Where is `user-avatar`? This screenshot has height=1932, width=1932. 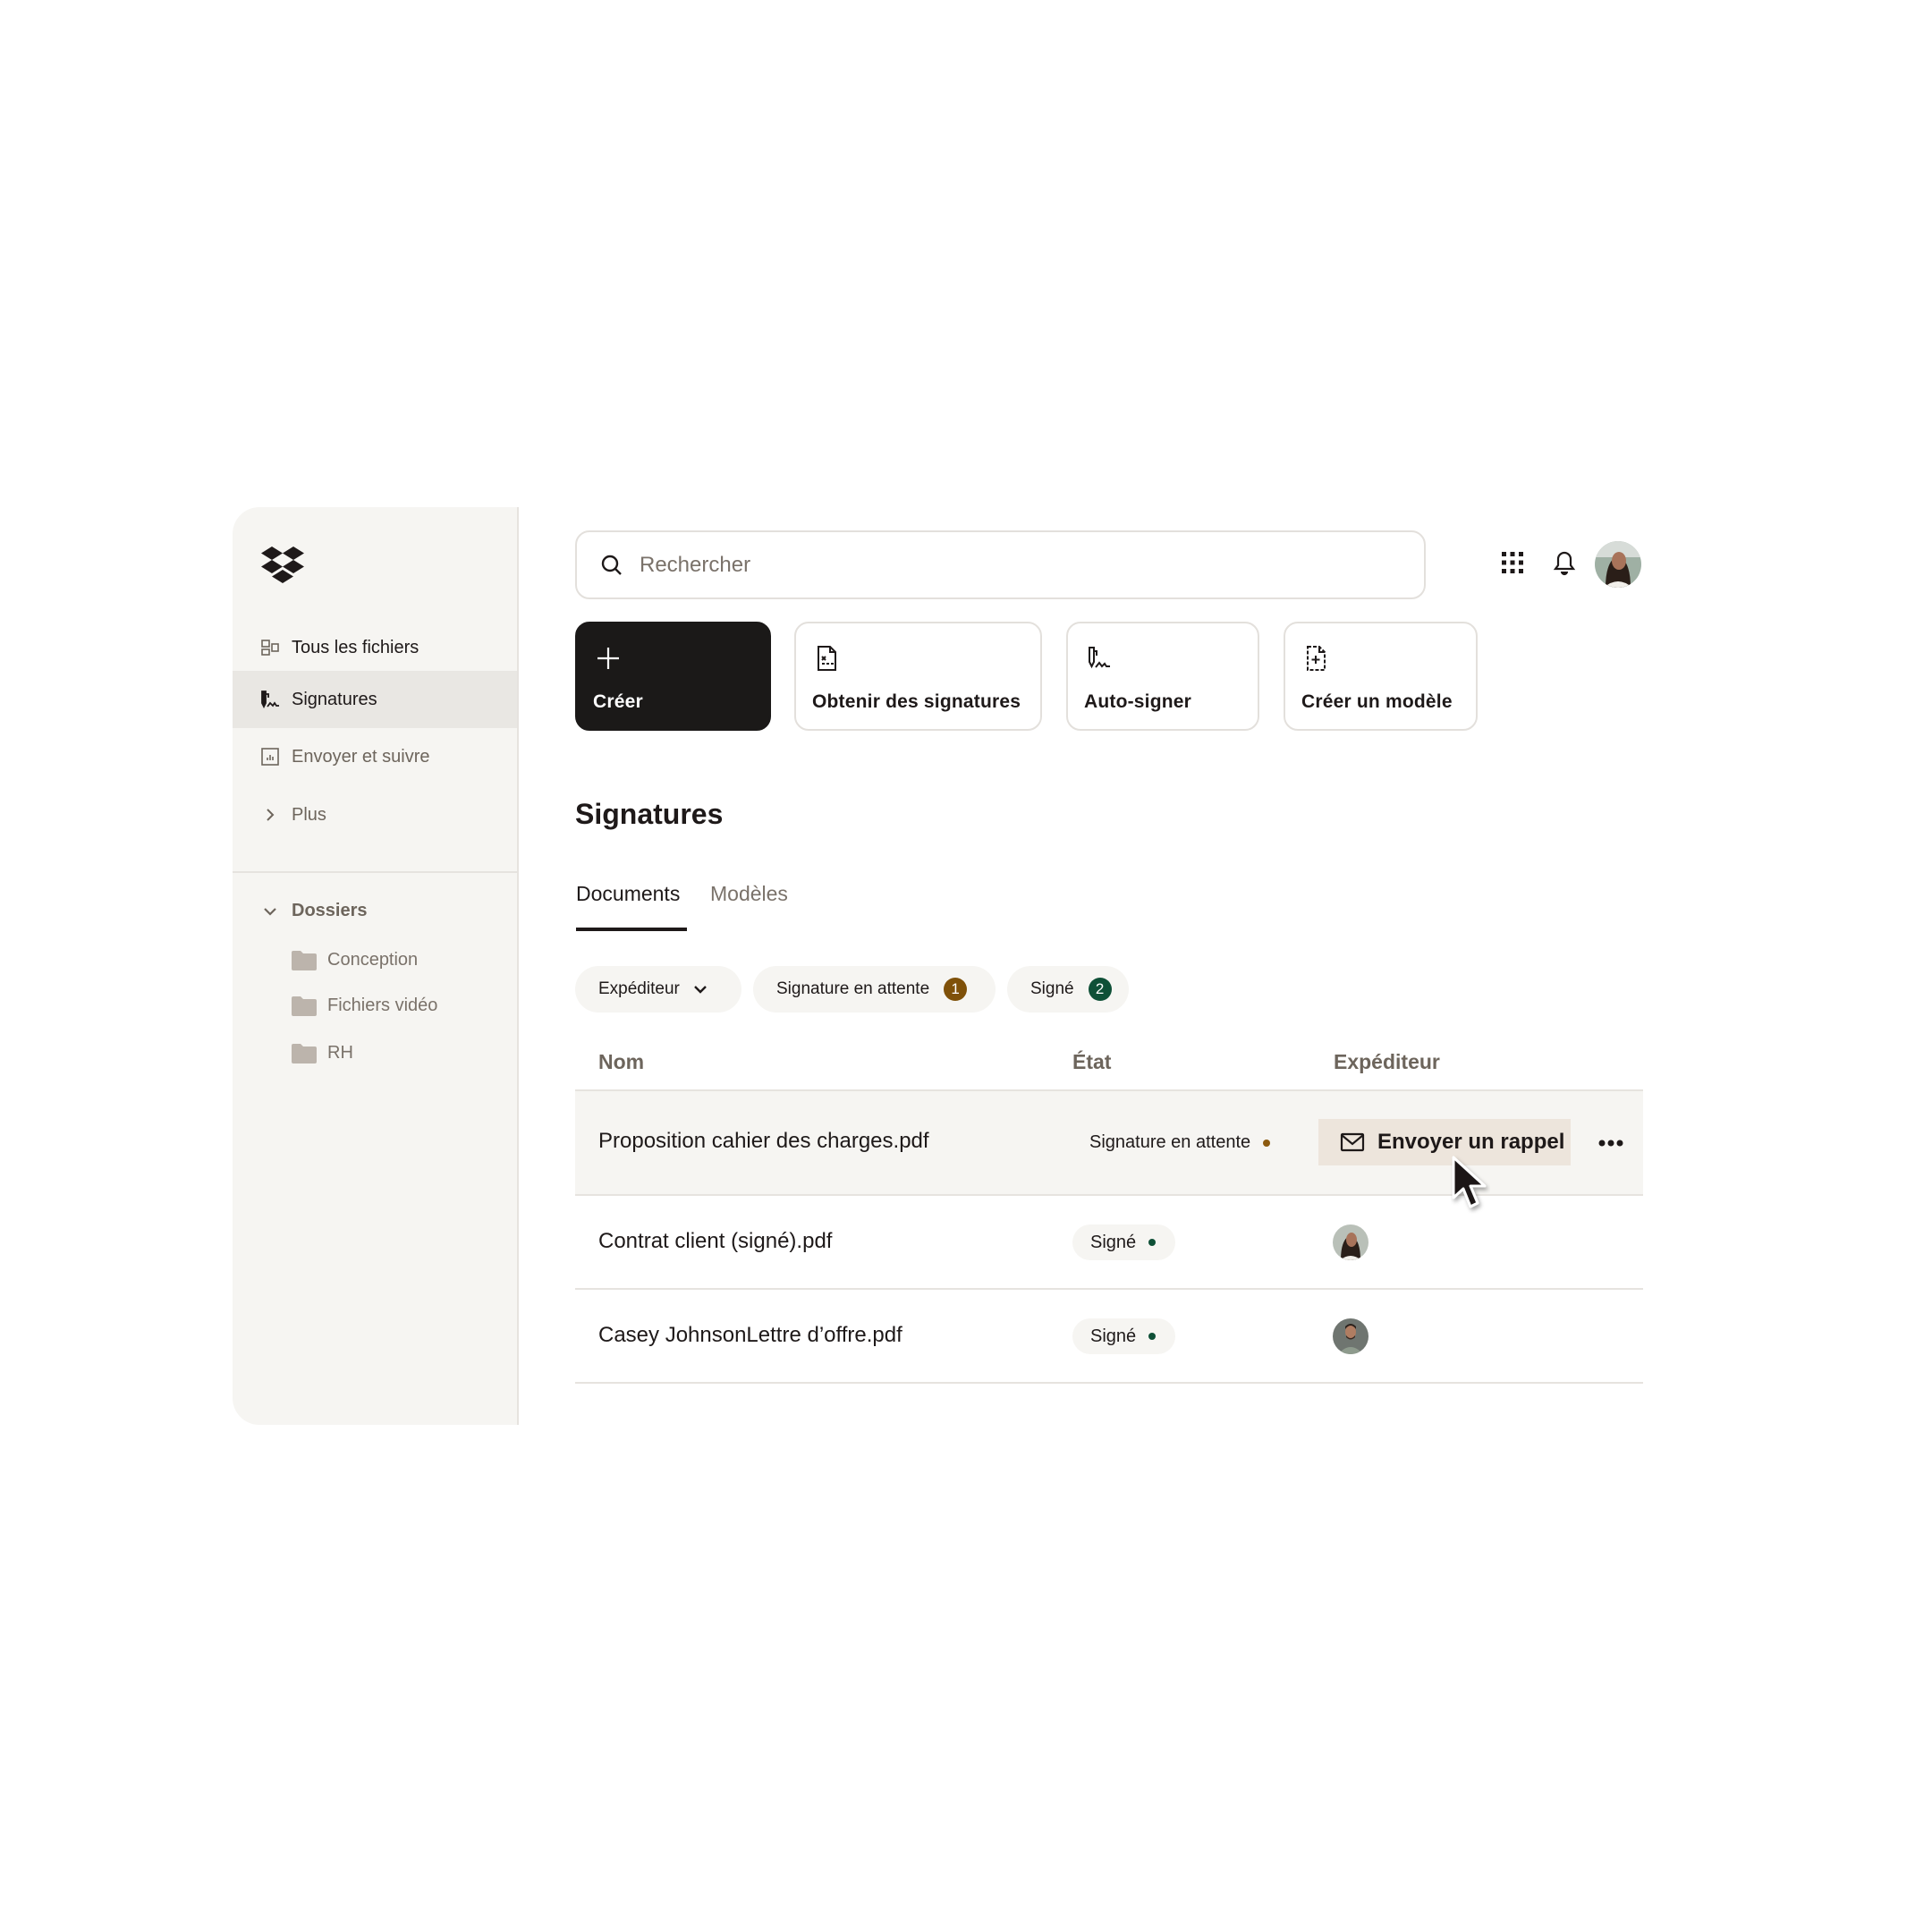 user-avatar is located at coordinates (1618, 564).